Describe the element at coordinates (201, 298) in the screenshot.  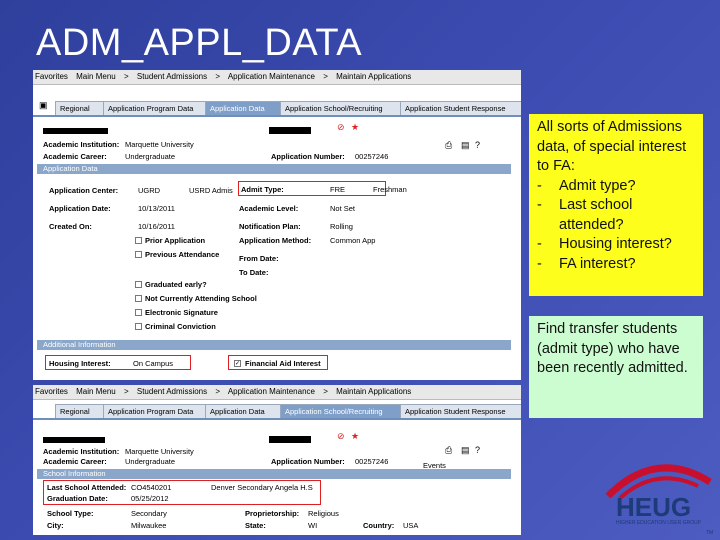
I see `checkbox-label: Not Currently Attending School` at that location.